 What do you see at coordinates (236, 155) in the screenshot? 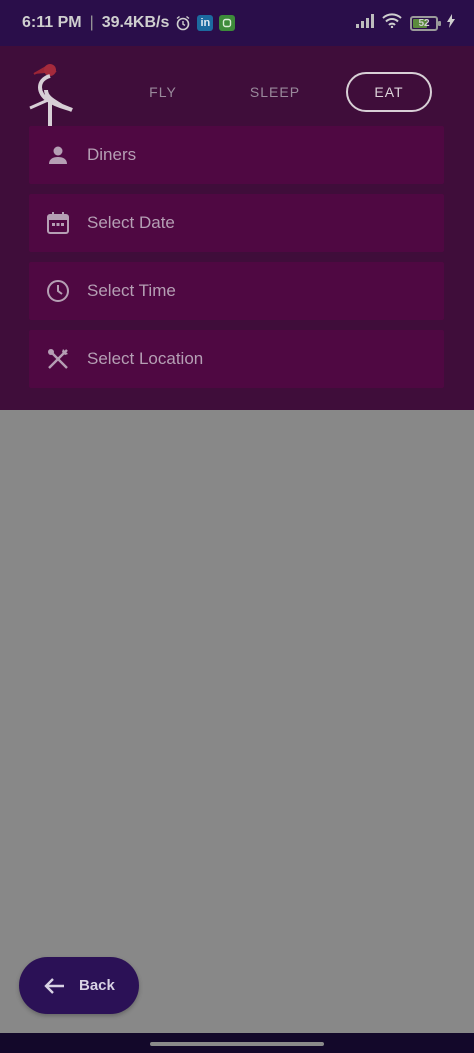
I see `diners-field: Diners` at bounding box center [236, 155].